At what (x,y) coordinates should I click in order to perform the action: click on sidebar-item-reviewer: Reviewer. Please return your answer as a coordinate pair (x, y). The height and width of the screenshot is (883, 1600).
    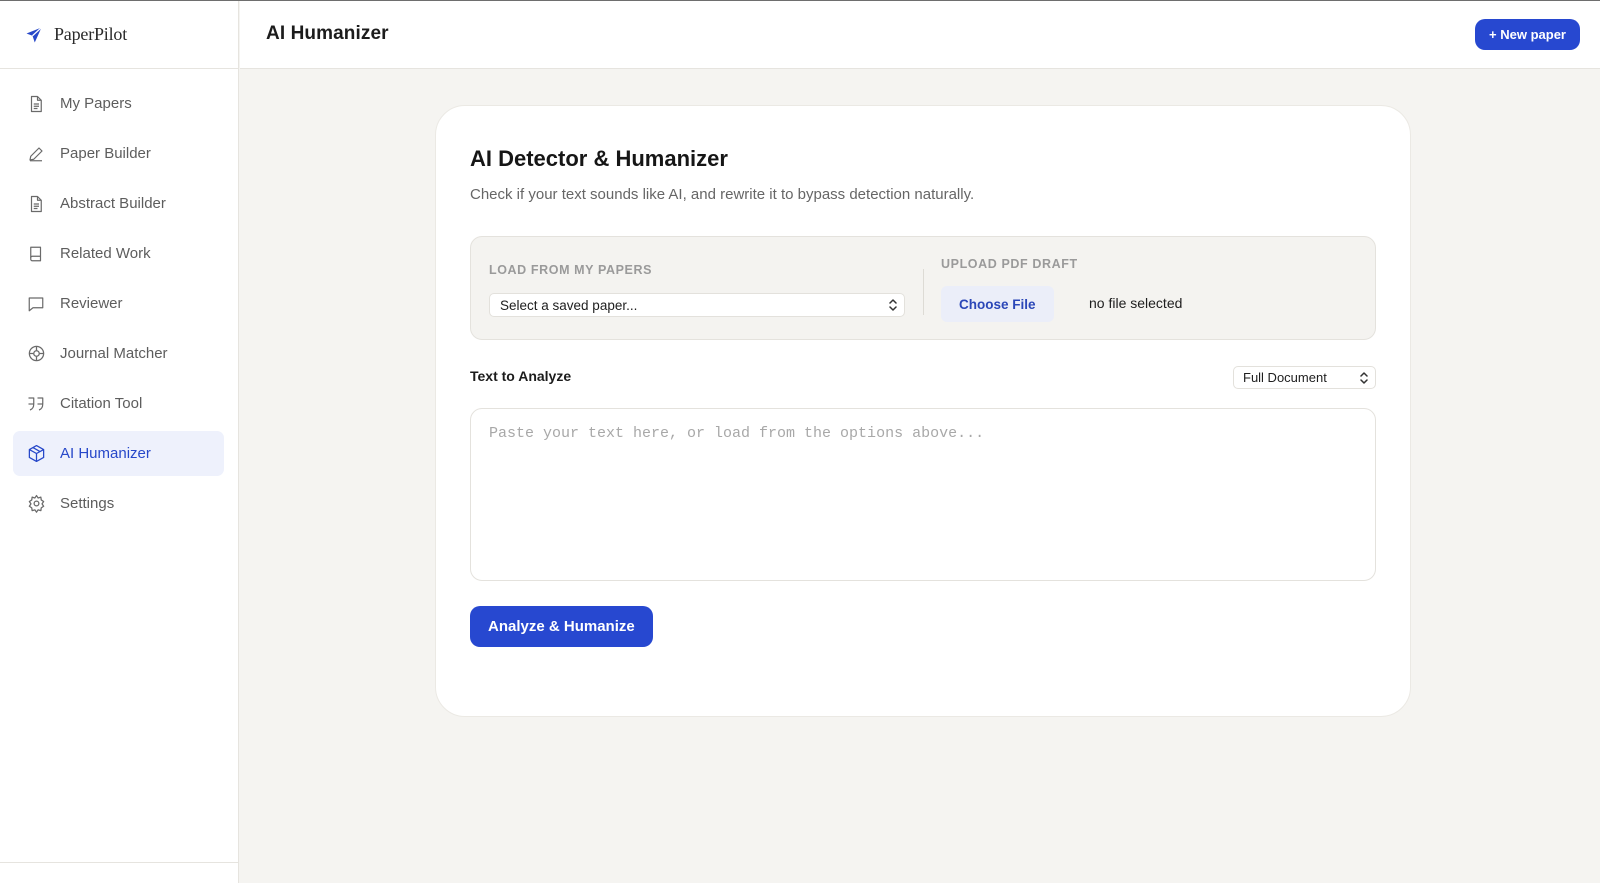
    Looking at the image, I should click on (118, 303).